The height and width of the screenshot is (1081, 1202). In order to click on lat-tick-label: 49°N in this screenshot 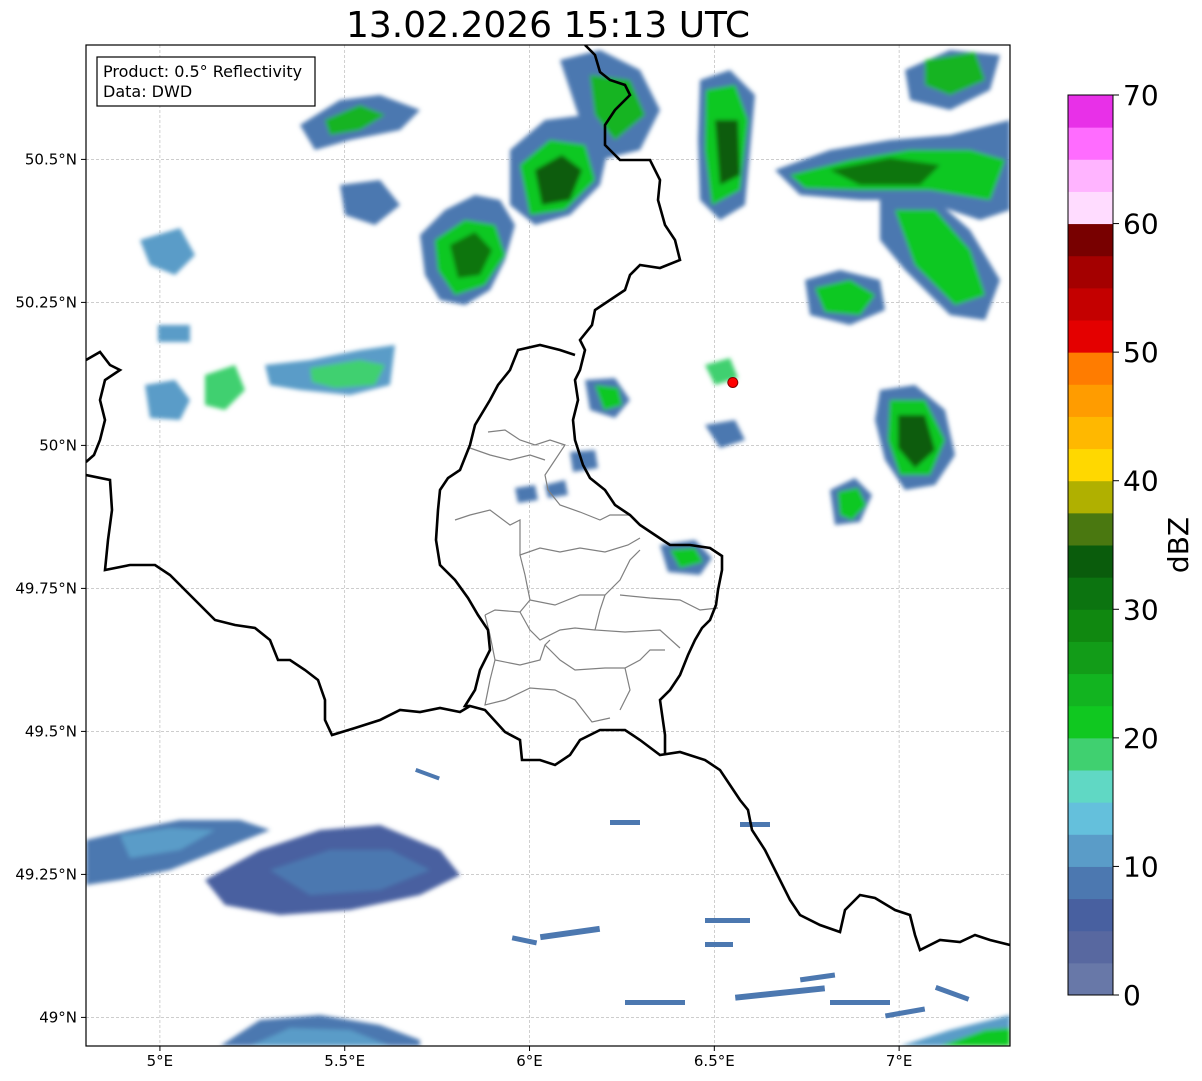, I will do `click(58, 1017)`.